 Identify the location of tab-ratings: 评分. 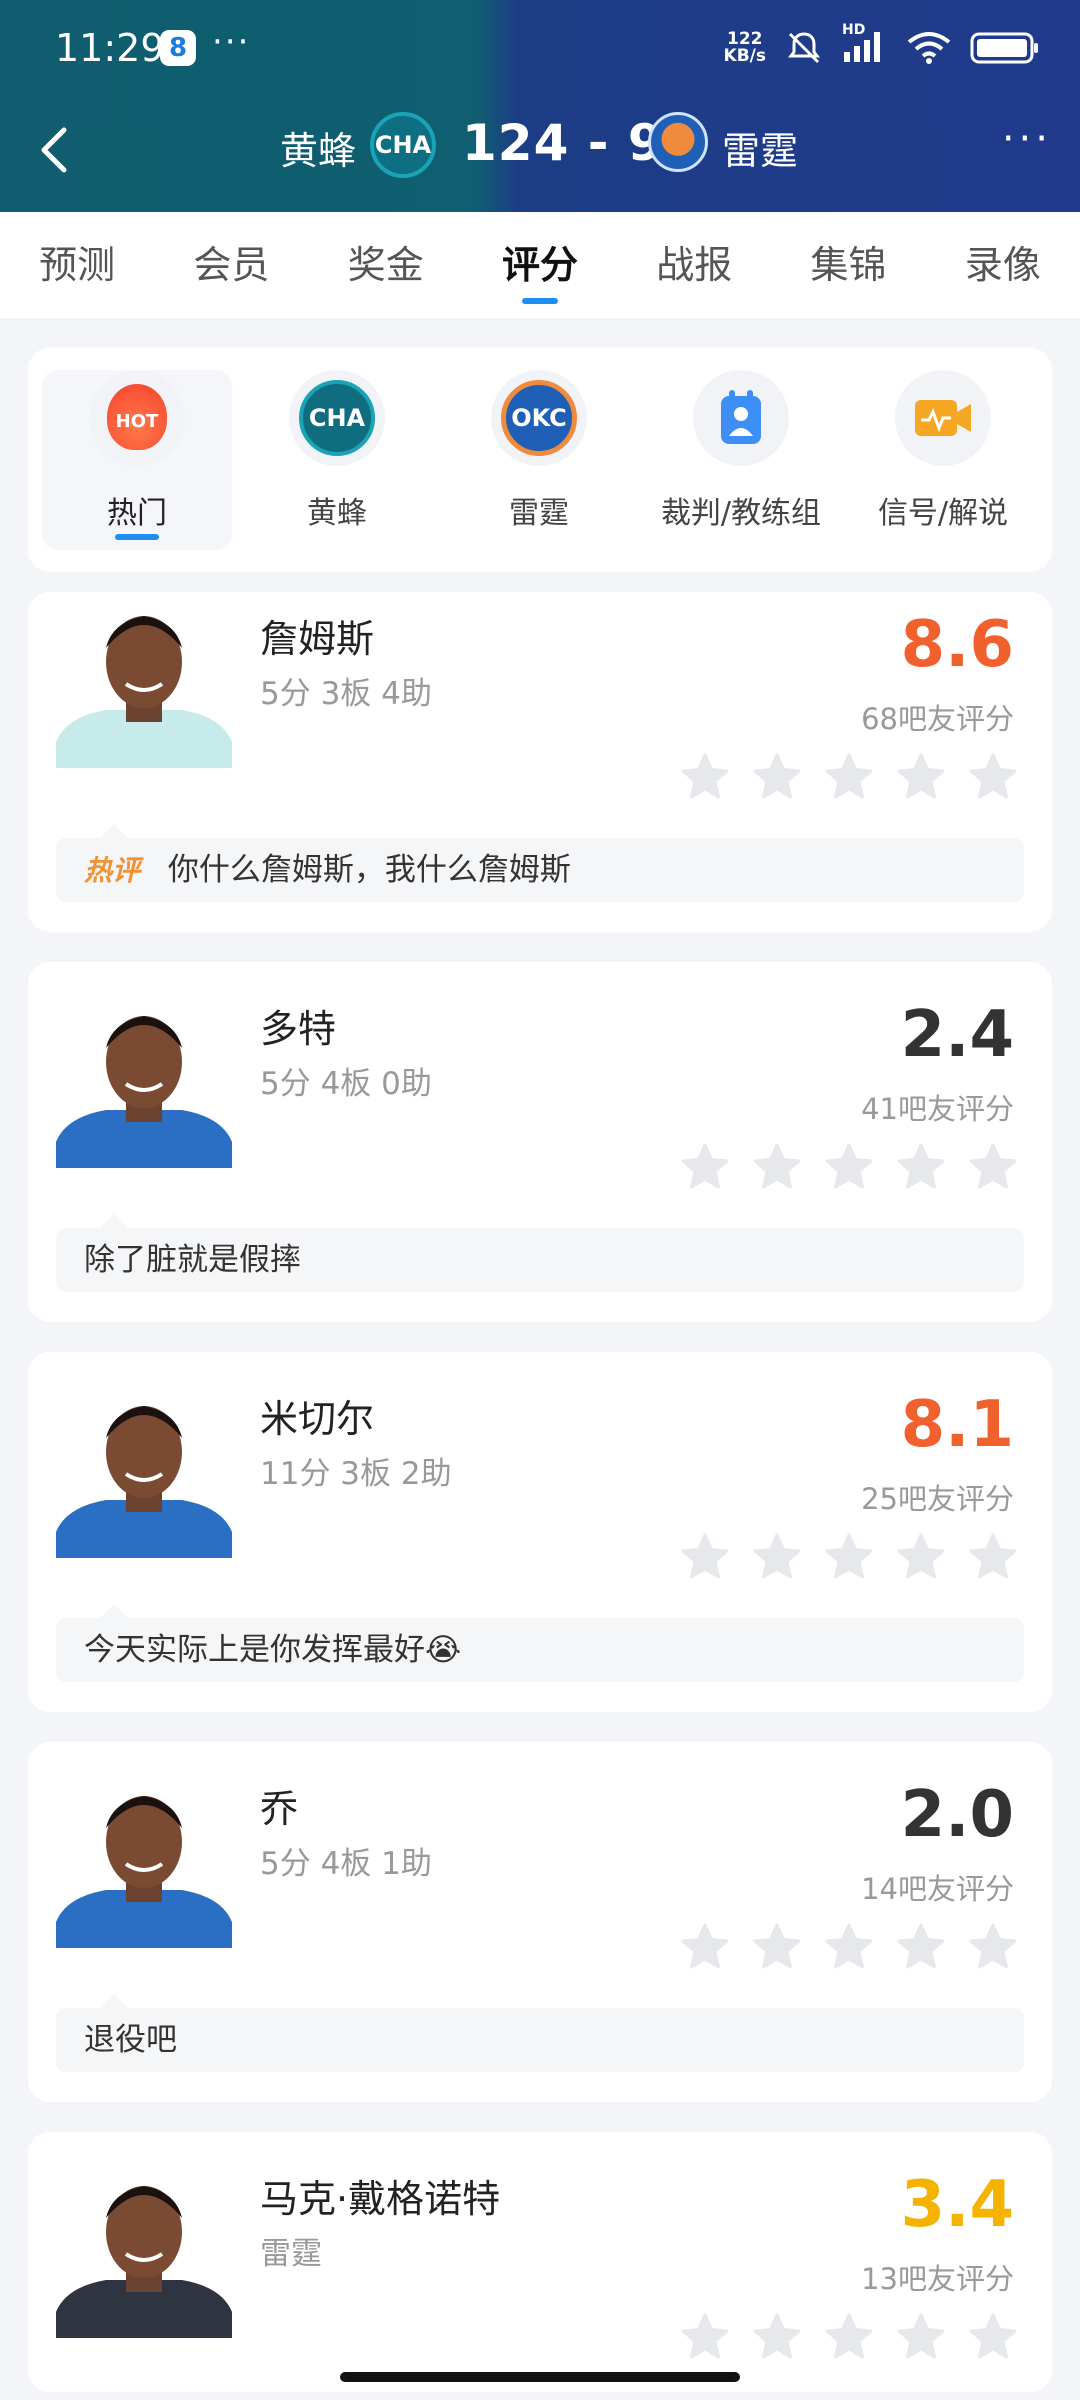
(540, 265).